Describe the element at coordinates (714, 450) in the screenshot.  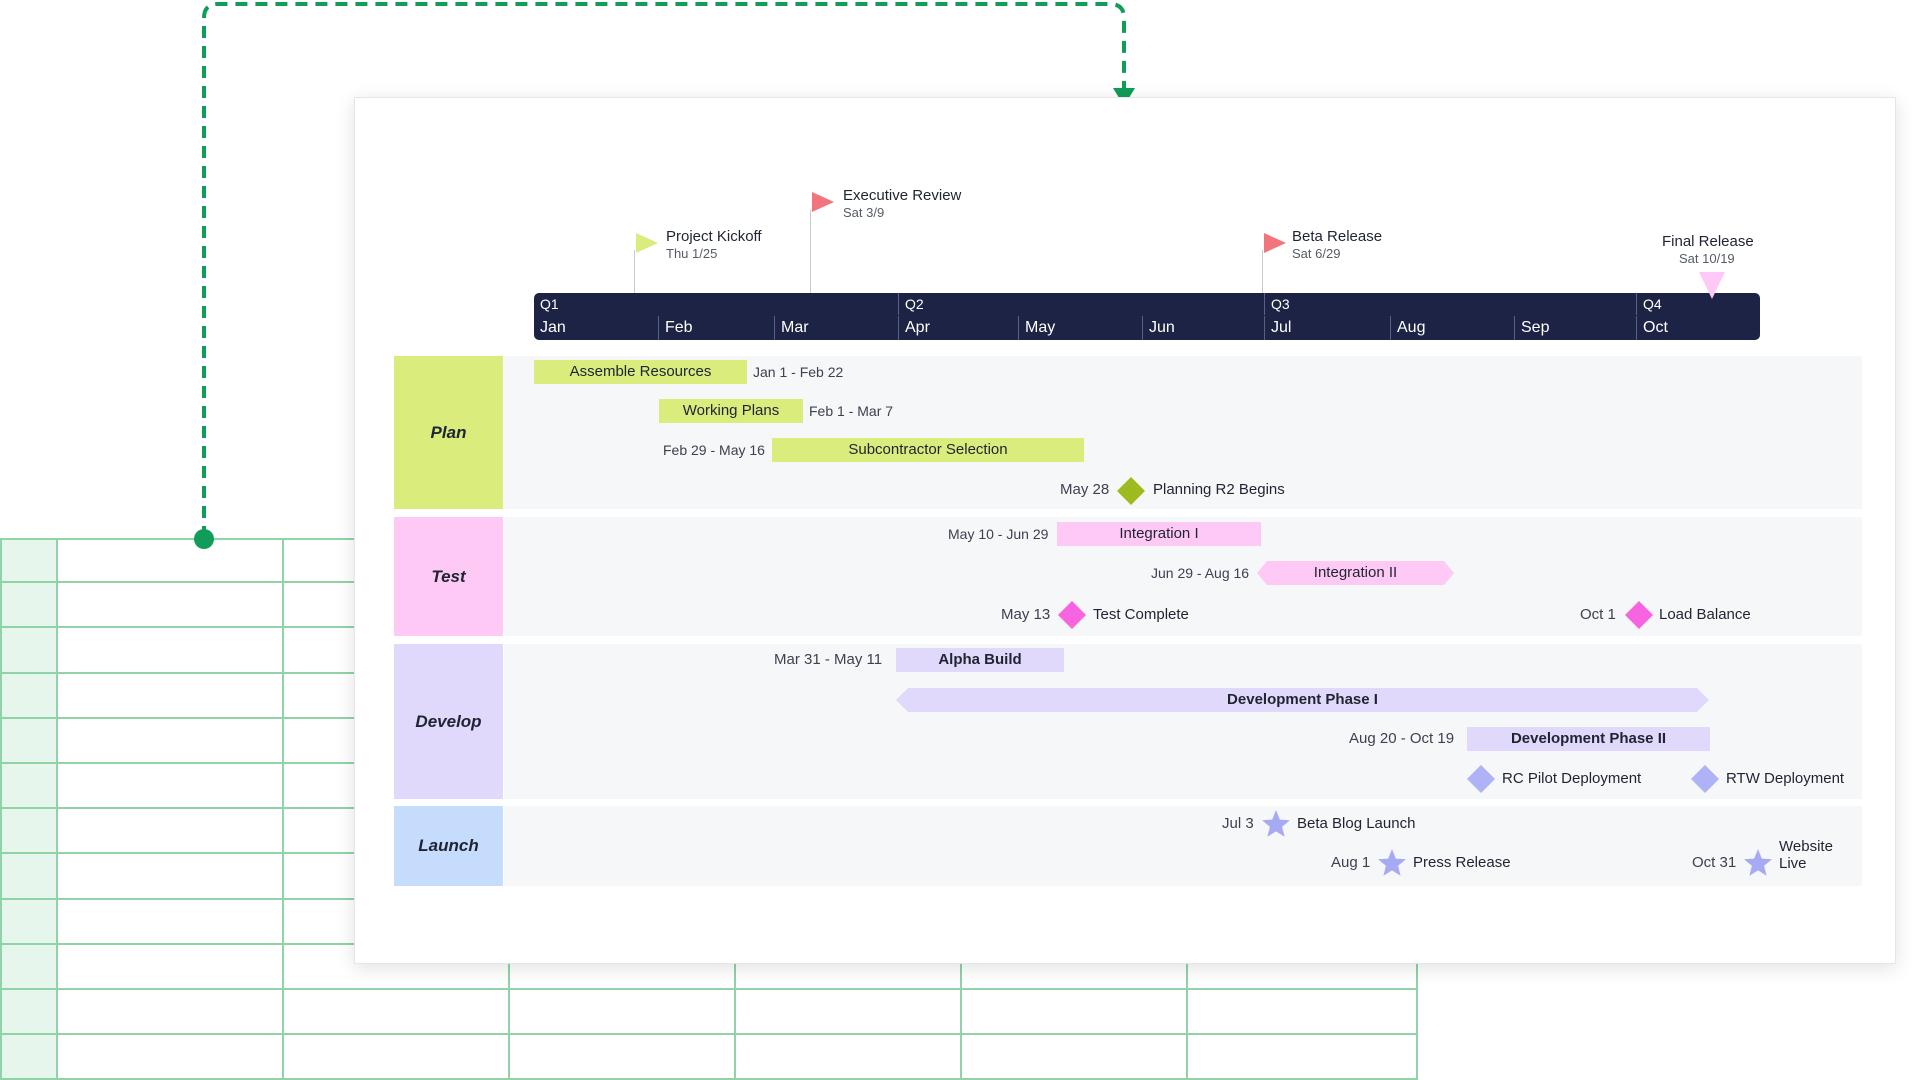
I see `task-date: Feb 29 - May 16` at that location.